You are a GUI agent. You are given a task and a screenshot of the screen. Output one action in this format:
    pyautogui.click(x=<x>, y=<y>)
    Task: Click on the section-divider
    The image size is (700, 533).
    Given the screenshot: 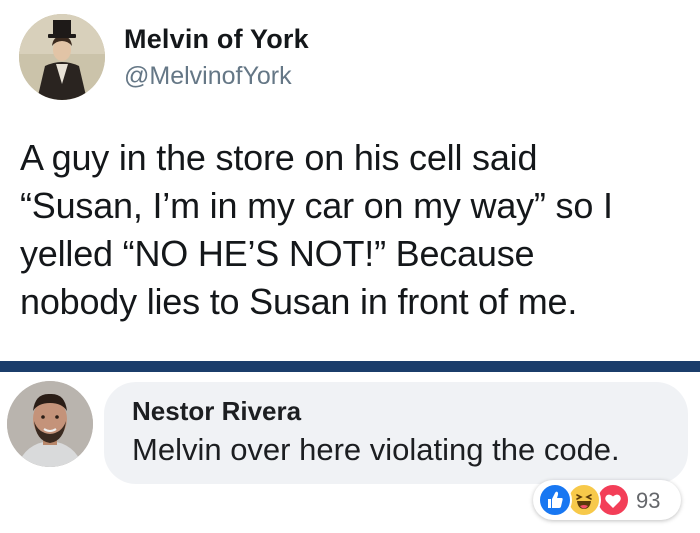 What is the action you would take?
    pyautogui.click(x=350, y=366)
    